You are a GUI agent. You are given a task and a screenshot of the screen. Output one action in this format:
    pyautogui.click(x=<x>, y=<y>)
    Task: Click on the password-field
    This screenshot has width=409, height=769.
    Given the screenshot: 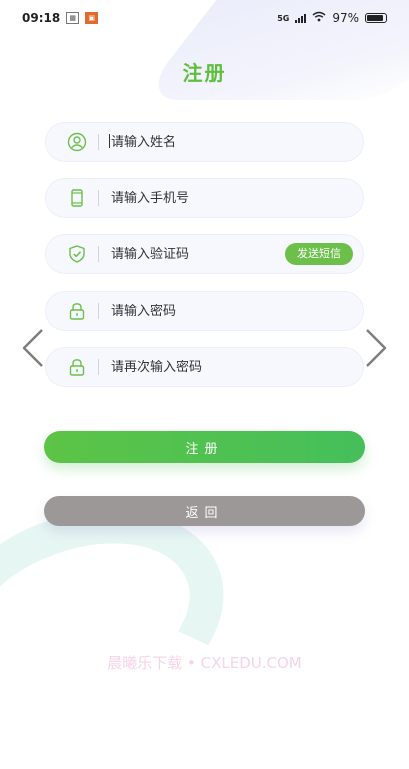 What is the action you would take?
    pyautogui.click(x=204, y=311)
    